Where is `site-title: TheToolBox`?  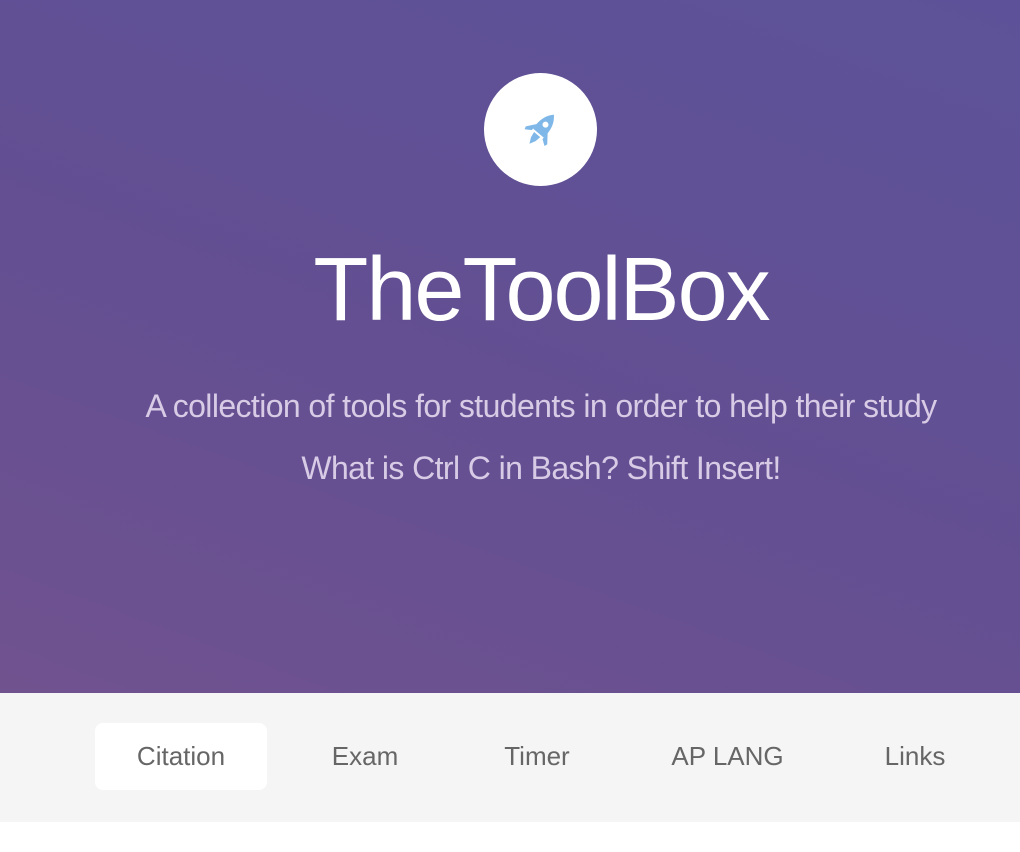
site-title: TheToolBox is located at coordinates (541, 290).